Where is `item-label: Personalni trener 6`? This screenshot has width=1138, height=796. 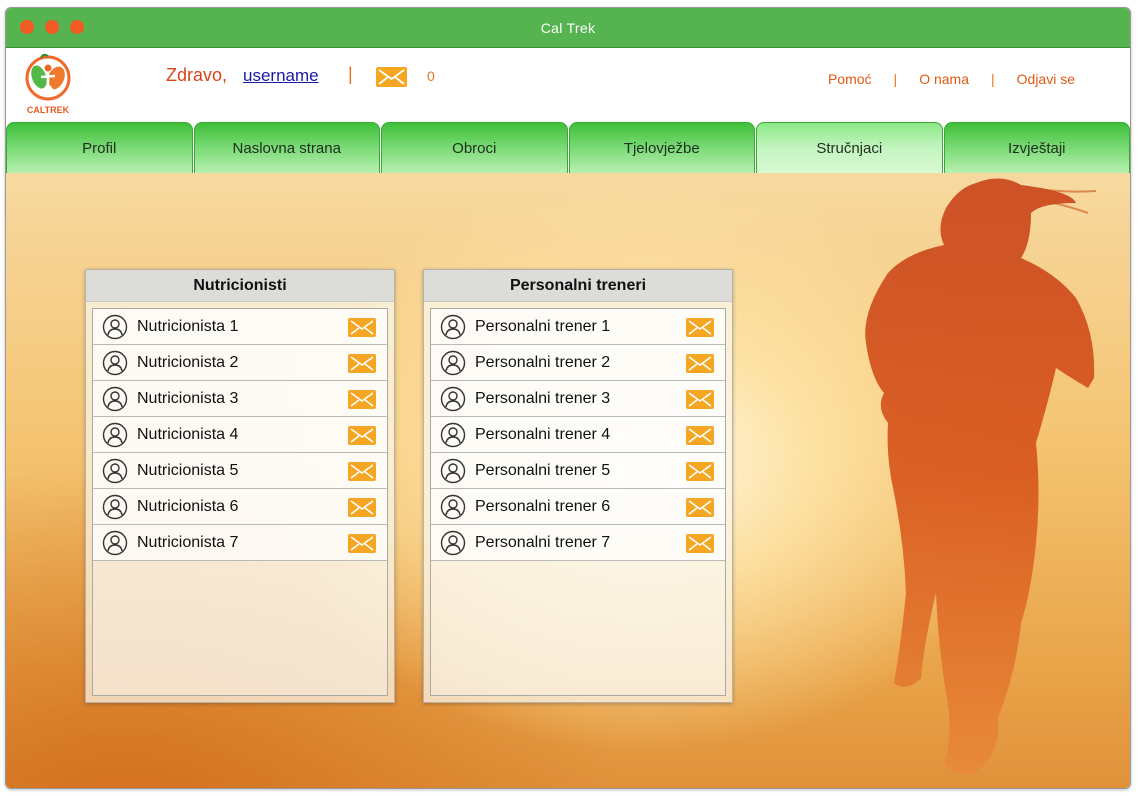
item-label: Personalni trener 6 is located at coordinates (543, 506).